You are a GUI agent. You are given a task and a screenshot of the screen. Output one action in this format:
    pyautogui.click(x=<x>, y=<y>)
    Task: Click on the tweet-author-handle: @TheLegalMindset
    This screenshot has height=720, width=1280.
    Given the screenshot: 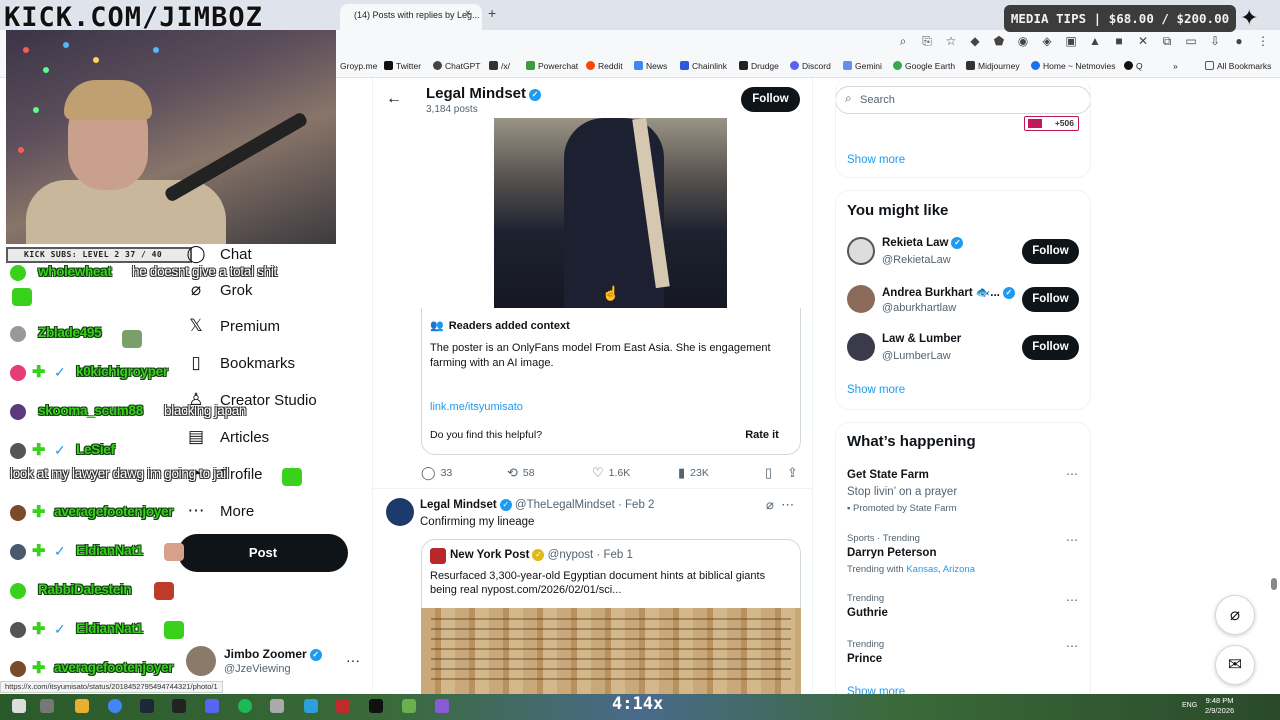 What is the action you would take?
    pyautogui.click(x=565, y=505)
    